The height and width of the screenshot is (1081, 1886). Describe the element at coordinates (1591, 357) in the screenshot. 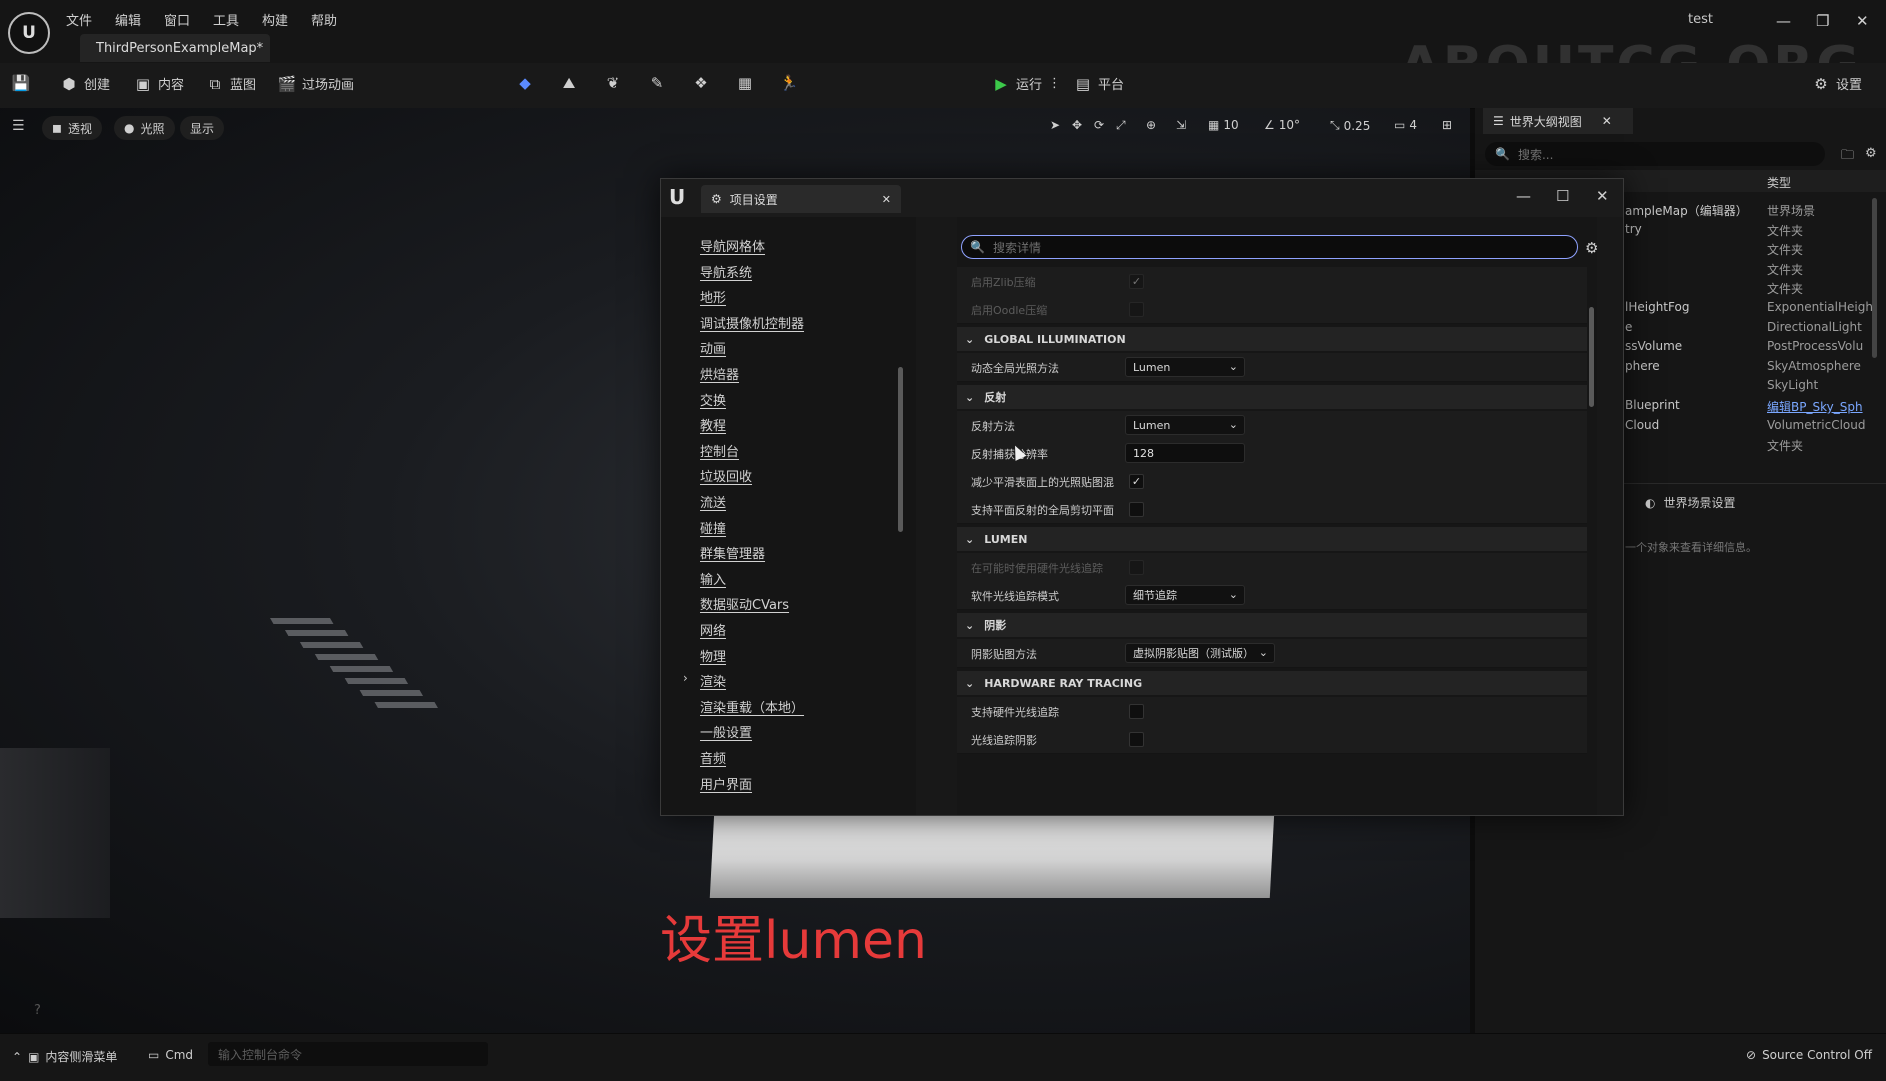

I see `details-scrollbar` at that location.